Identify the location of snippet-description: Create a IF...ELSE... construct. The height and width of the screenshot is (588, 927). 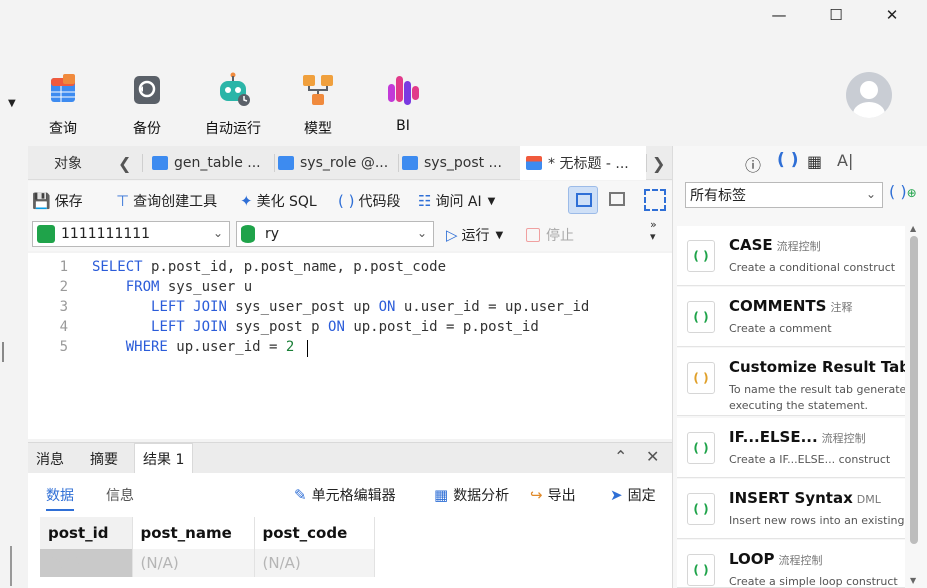
(810, 459).